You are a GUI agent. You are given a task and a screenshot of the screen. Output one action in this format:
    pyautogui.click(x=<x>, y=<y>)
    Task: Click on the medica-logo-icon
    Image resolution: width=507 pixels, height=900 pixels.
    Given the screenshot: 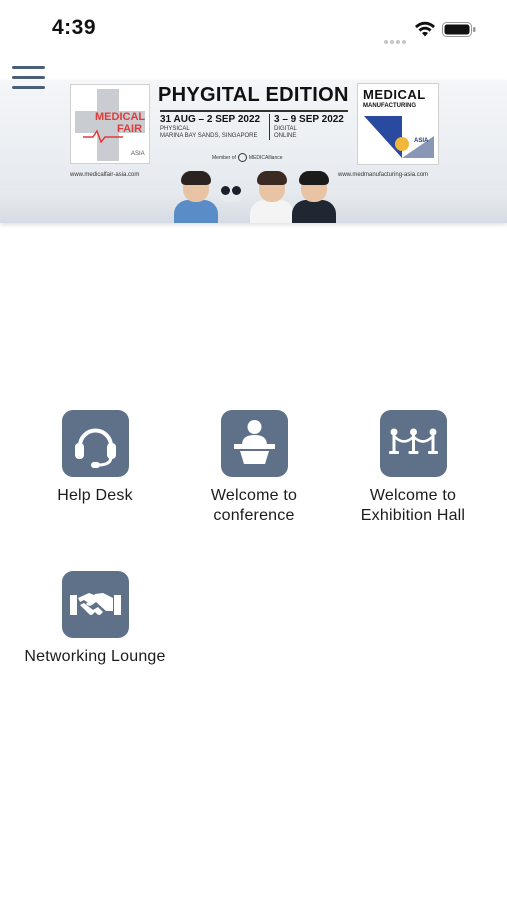 What is the action you would take?
    pyautogui.click(x=242, y=157)
    